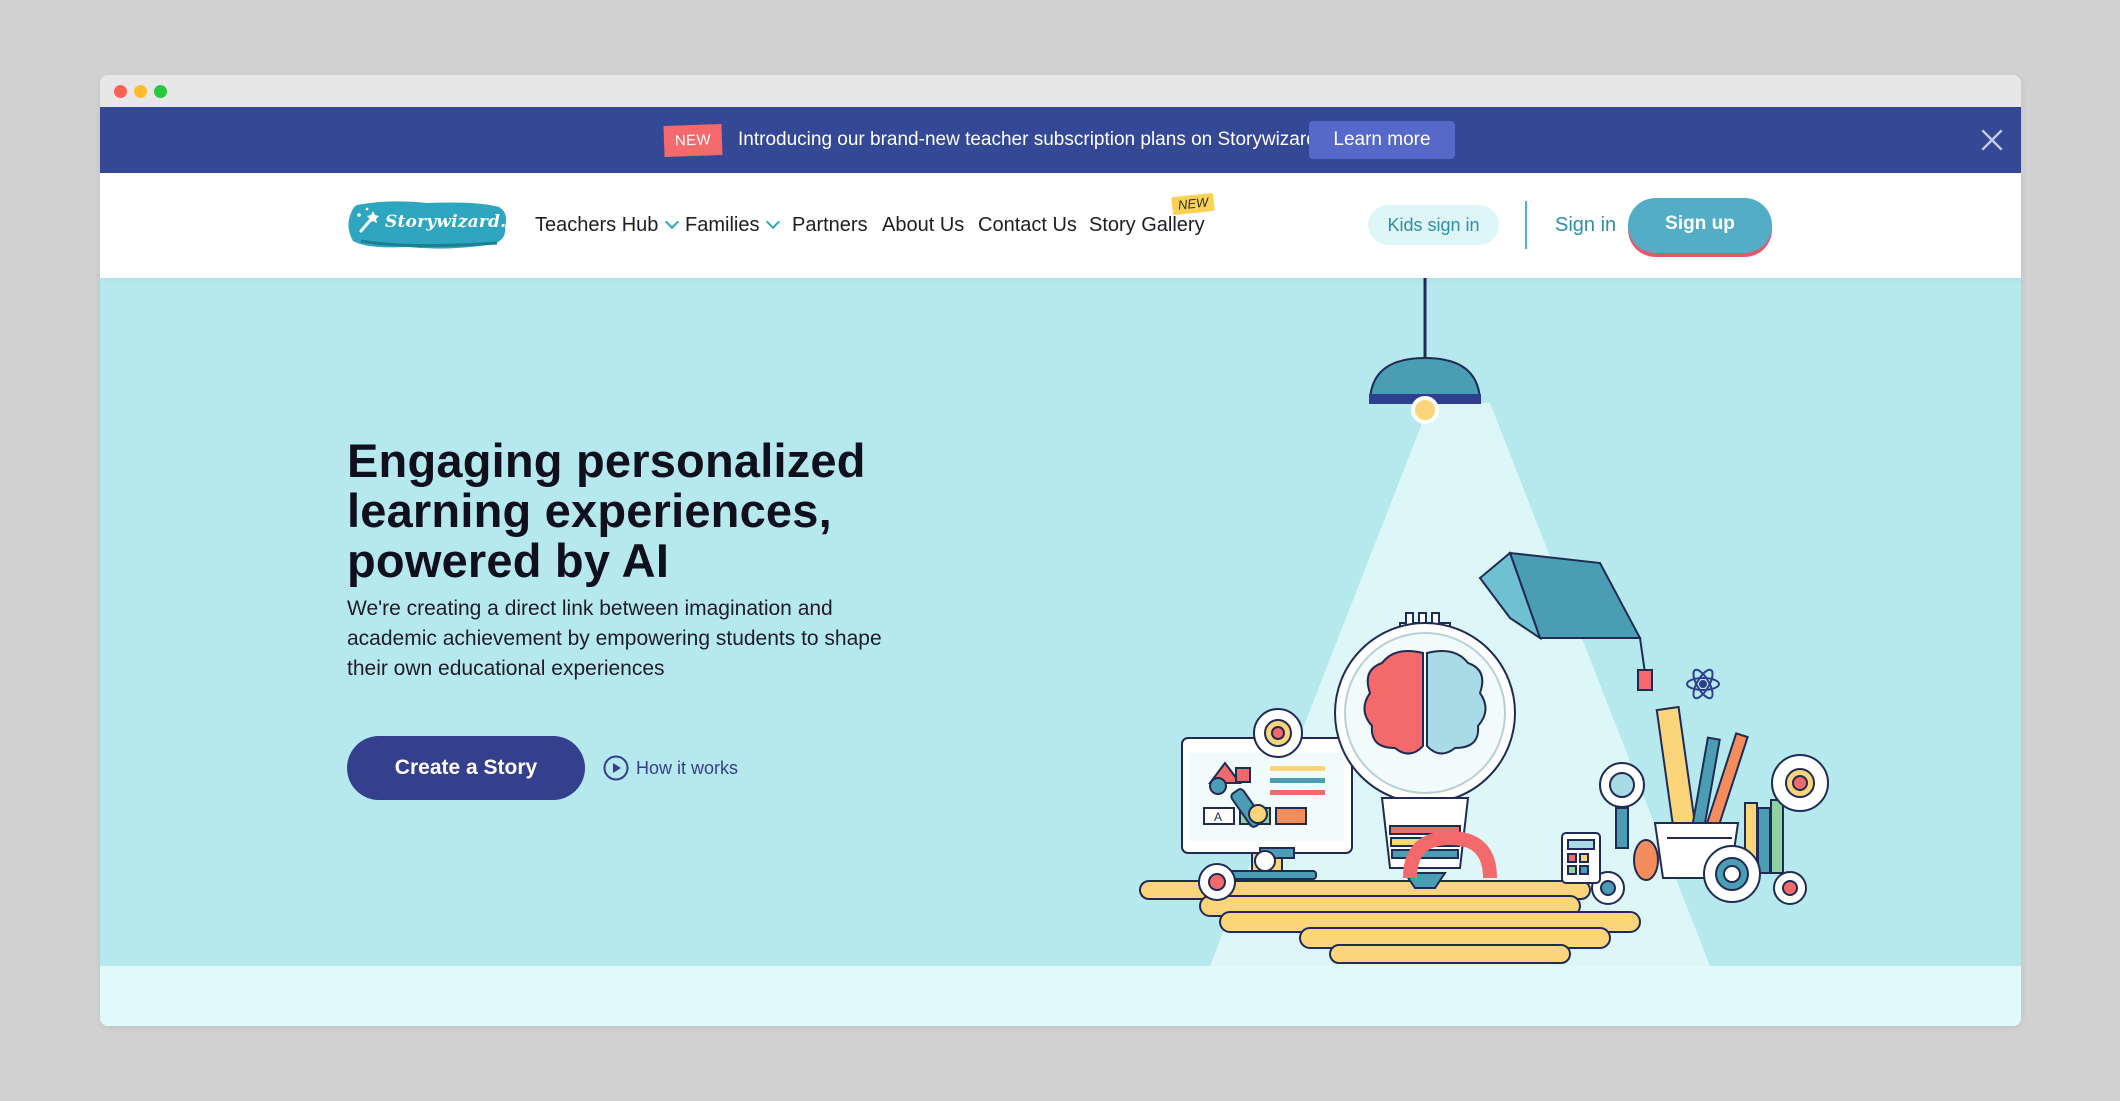 The height and width of the screenshot is (1101, 2120). Describe the element at coordinates (160, 91) in the screenshot. I see `maximize-window-button` at that location.